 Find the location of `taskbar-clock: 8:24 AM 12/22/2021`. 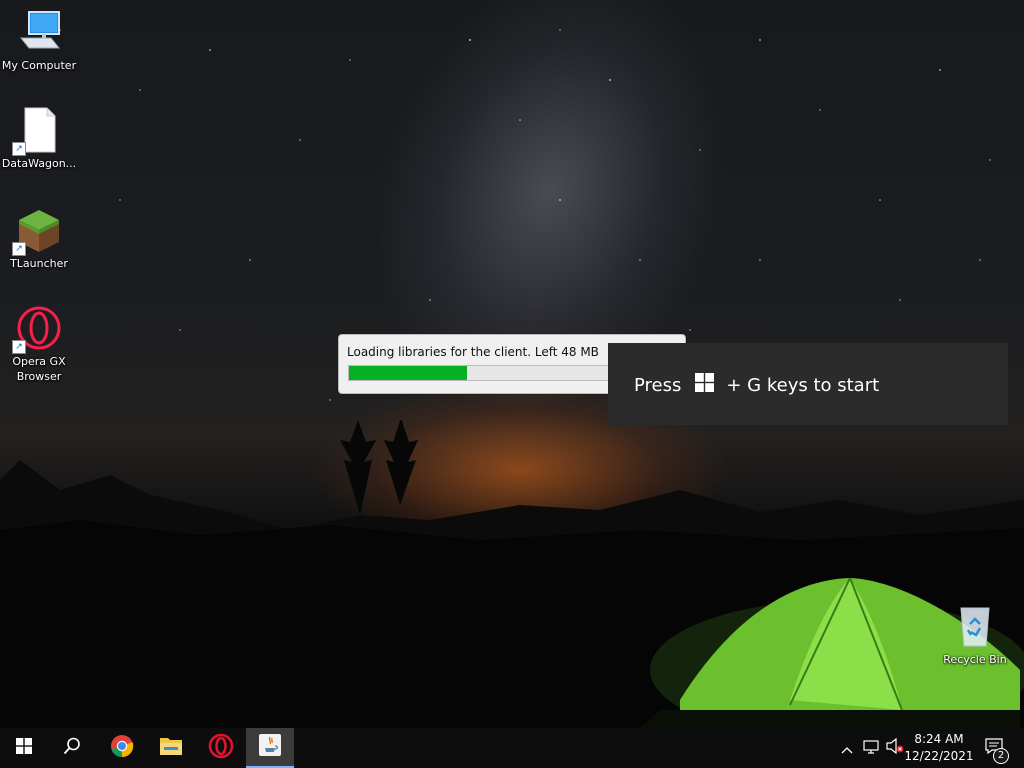

taskbar-clock: 8:24 AM 12/22/2021 is located at coordinates (939, 748).